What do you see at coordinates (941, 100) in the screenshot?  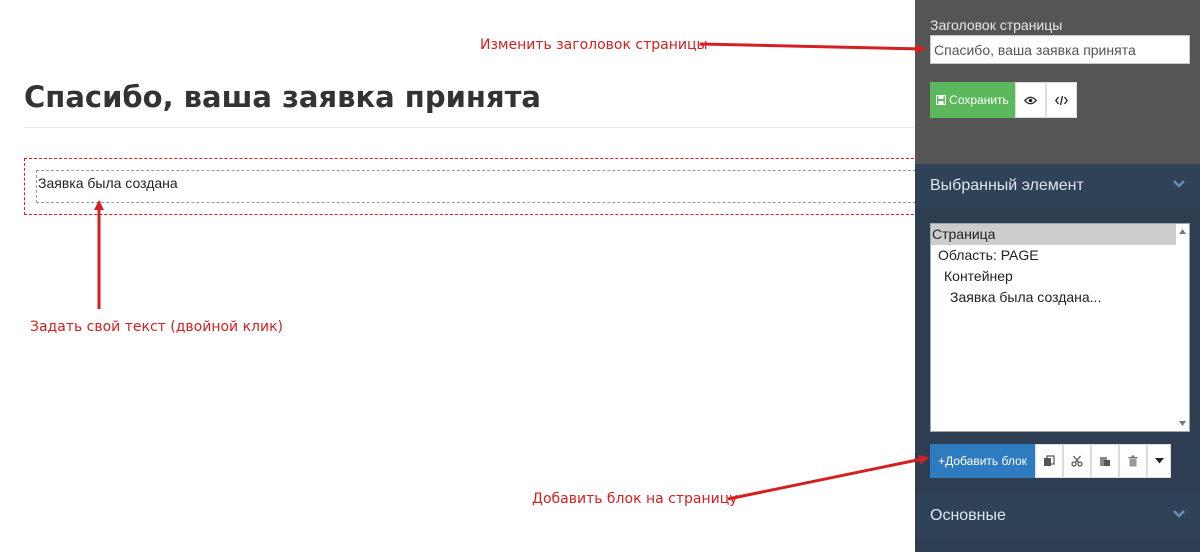 I see `floppy-disk-icon` at bounding box center [941, 100].